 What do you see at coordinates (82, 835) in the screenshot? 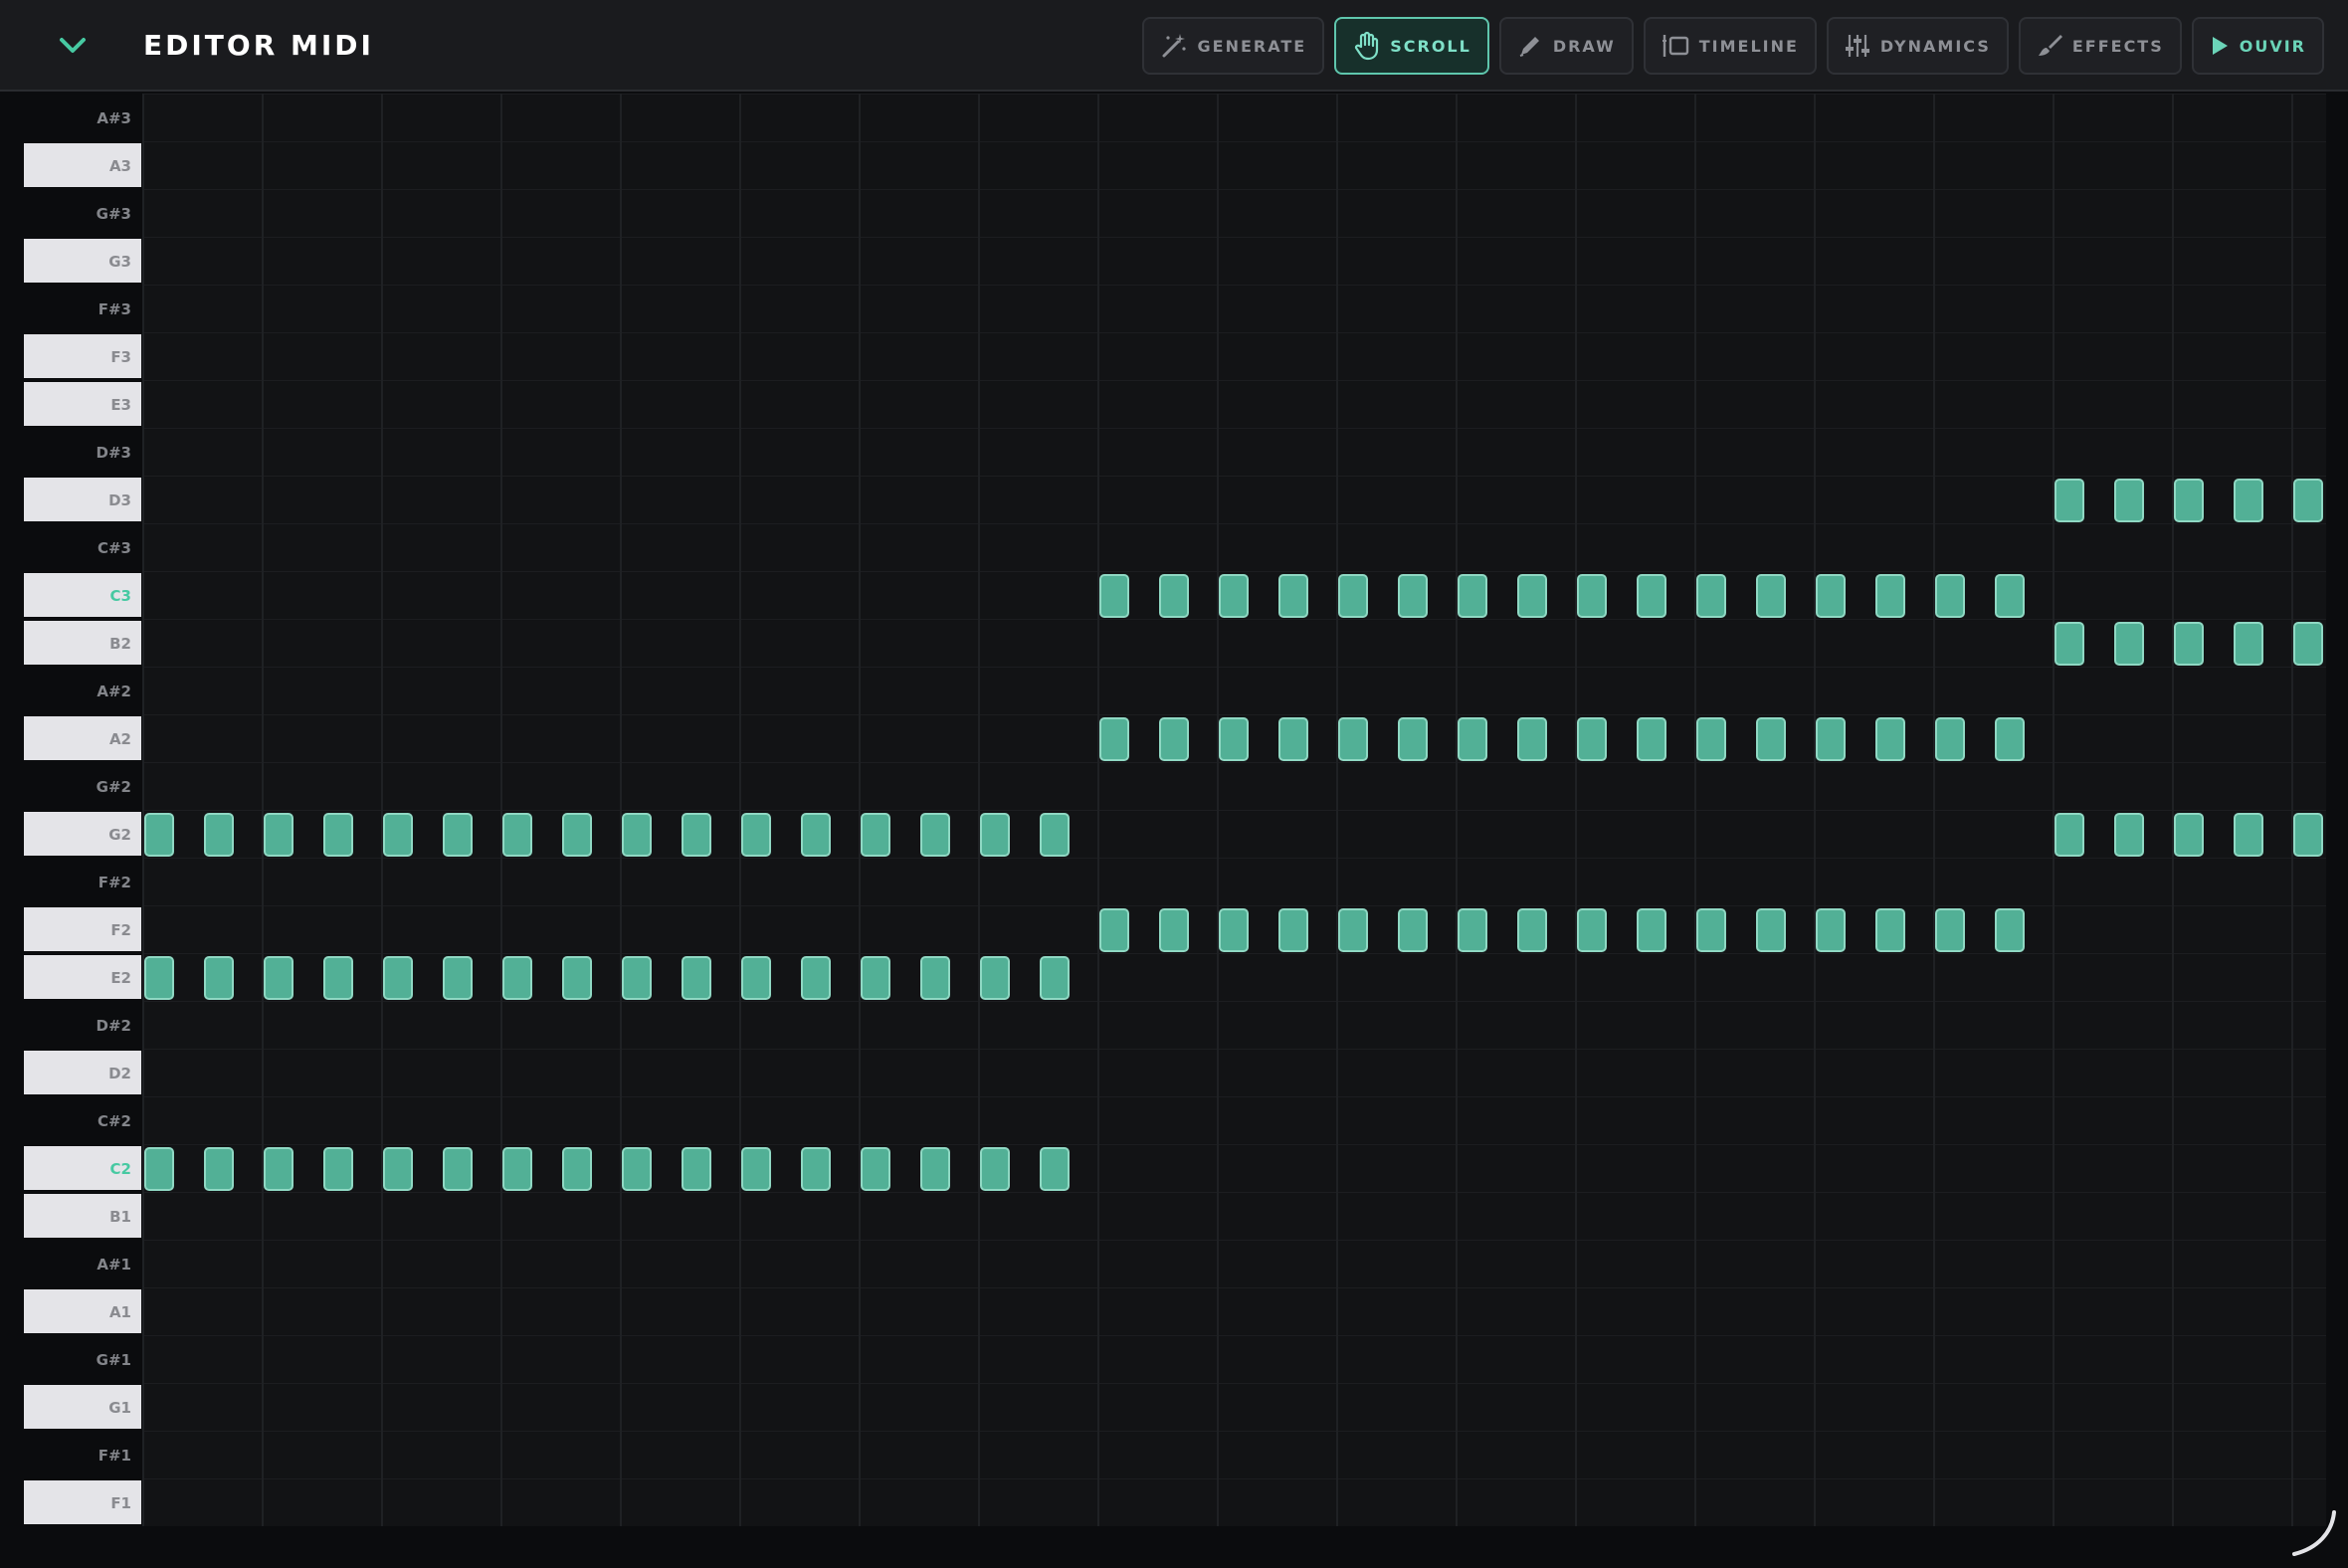
I see `piano-key-g2: G2` at bounding box center [82, 835].